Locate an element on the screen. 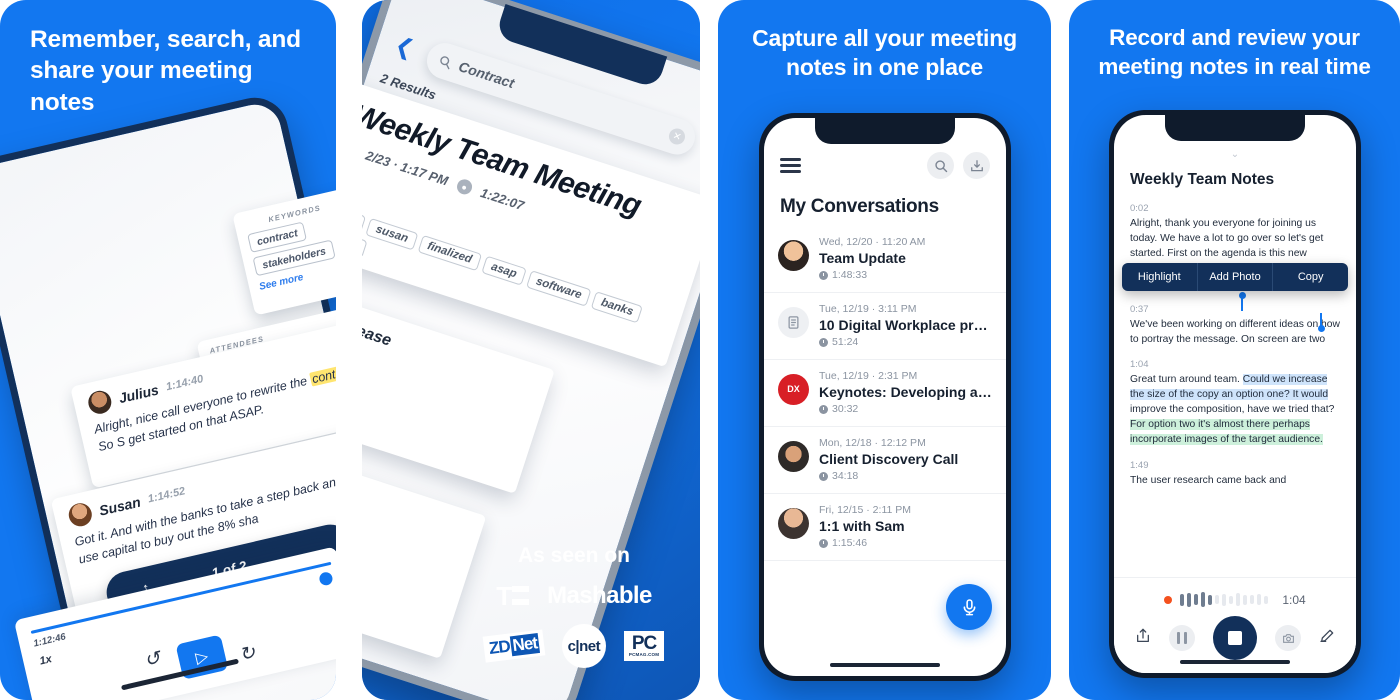  paragraph-timestamp: 1:49 is located at coordinates (1139, 466).